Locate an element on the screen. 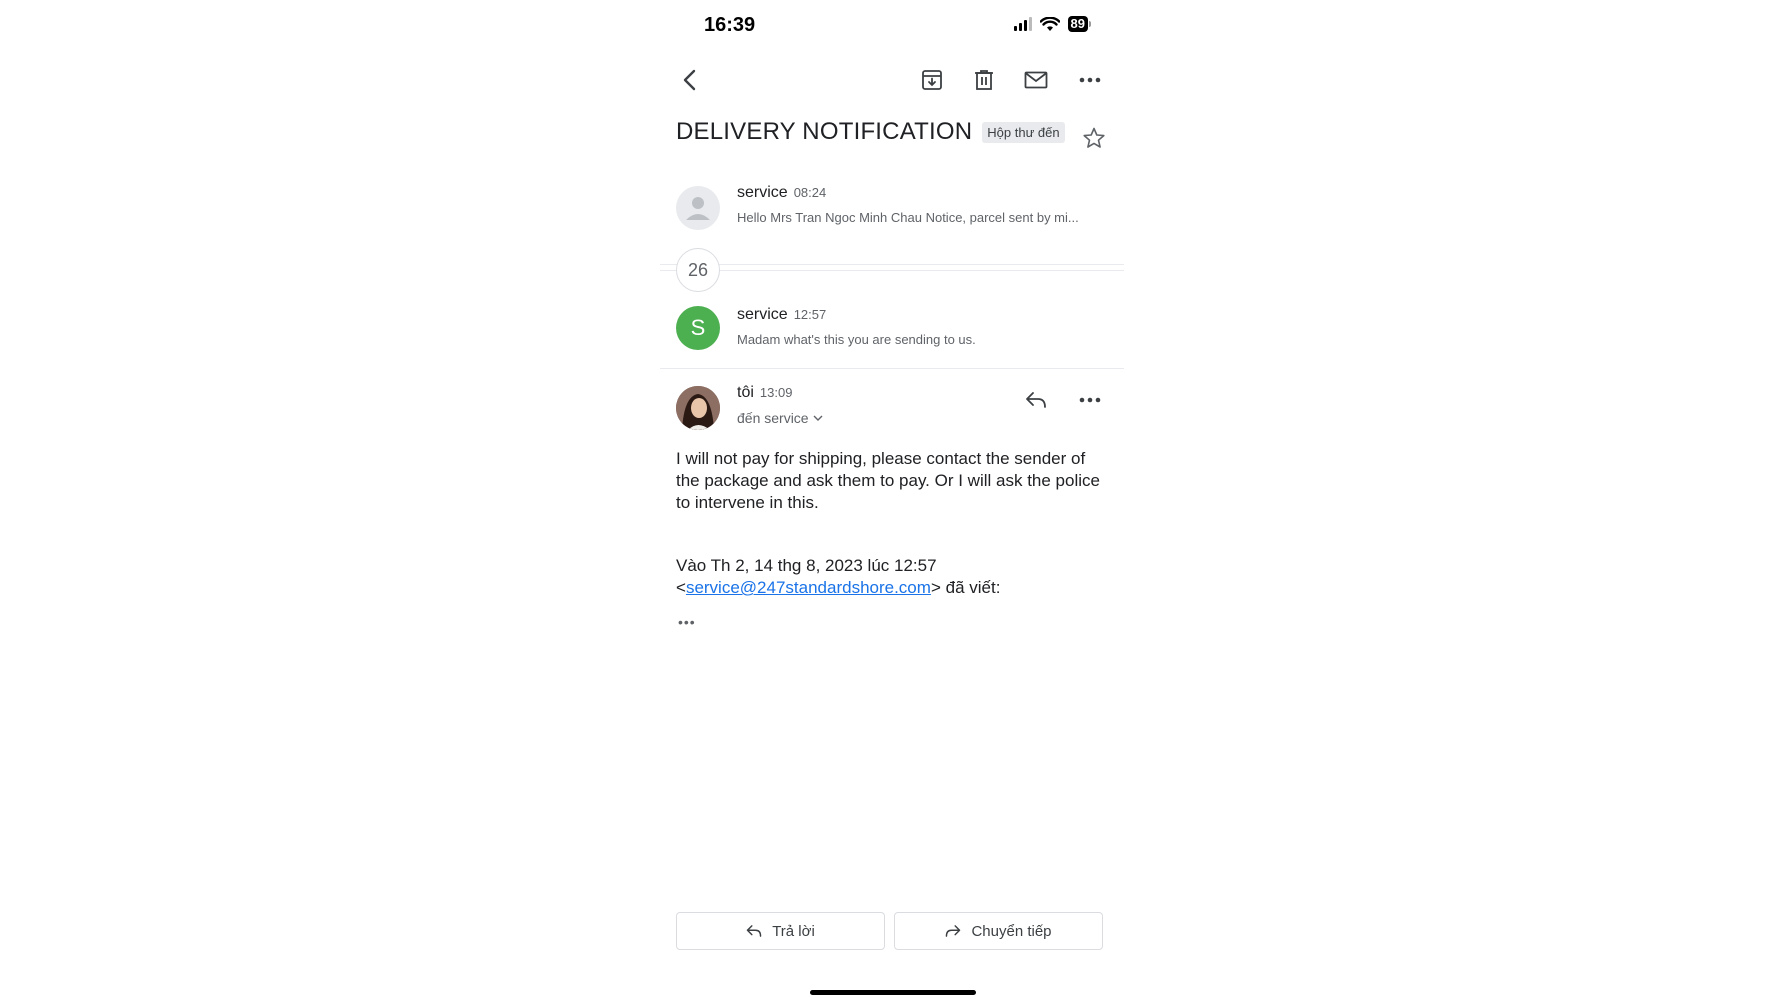 The image size is (1778, 1000). reply-button-label: Trả lời is located at coordinates (793, 931).